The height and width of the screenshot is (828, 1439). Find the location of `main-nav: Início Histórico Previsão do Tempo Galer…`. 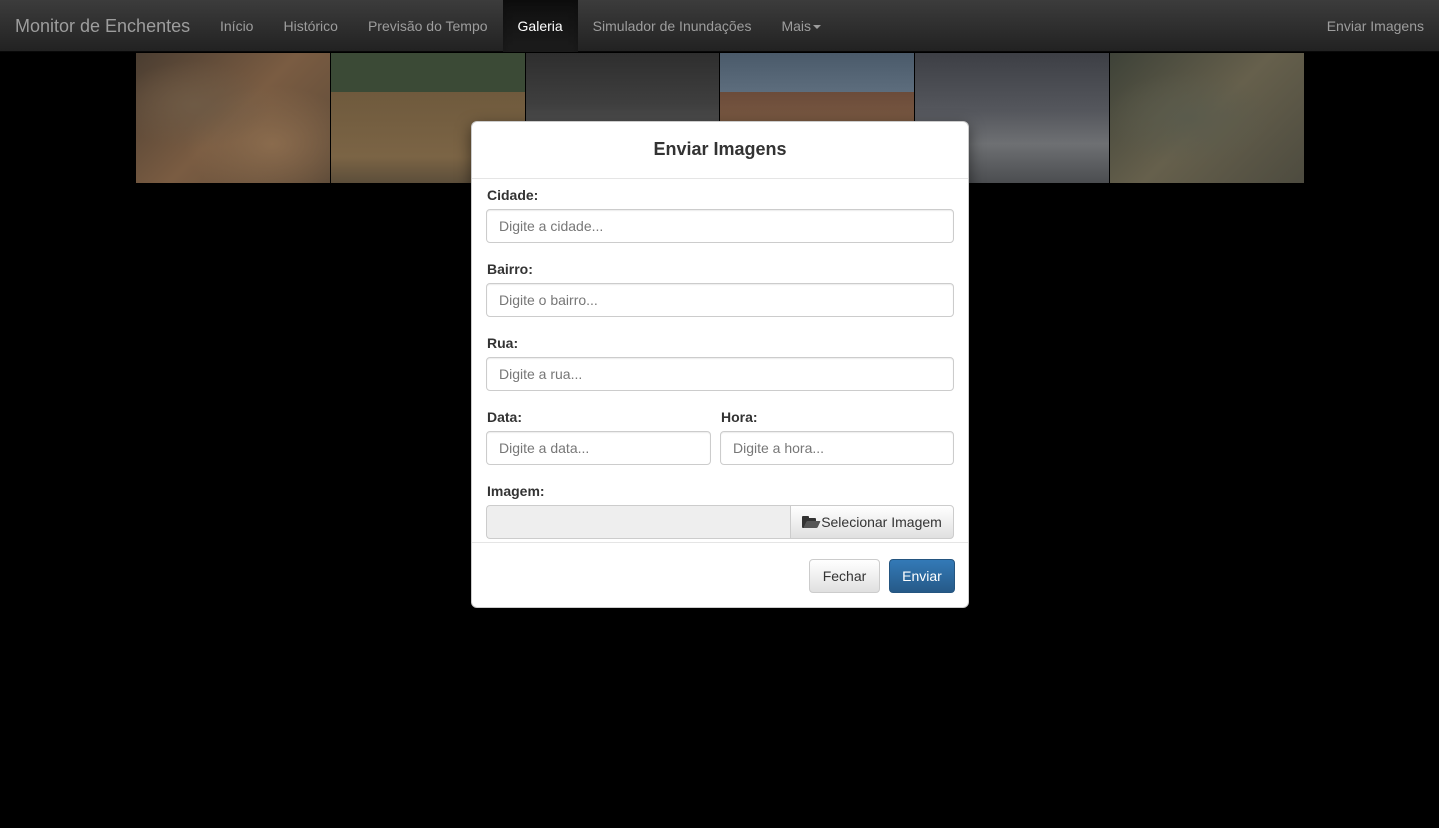

main-nav: Início Histórico Previsão do Tempo Galer… is located at coordinates (520, 26).